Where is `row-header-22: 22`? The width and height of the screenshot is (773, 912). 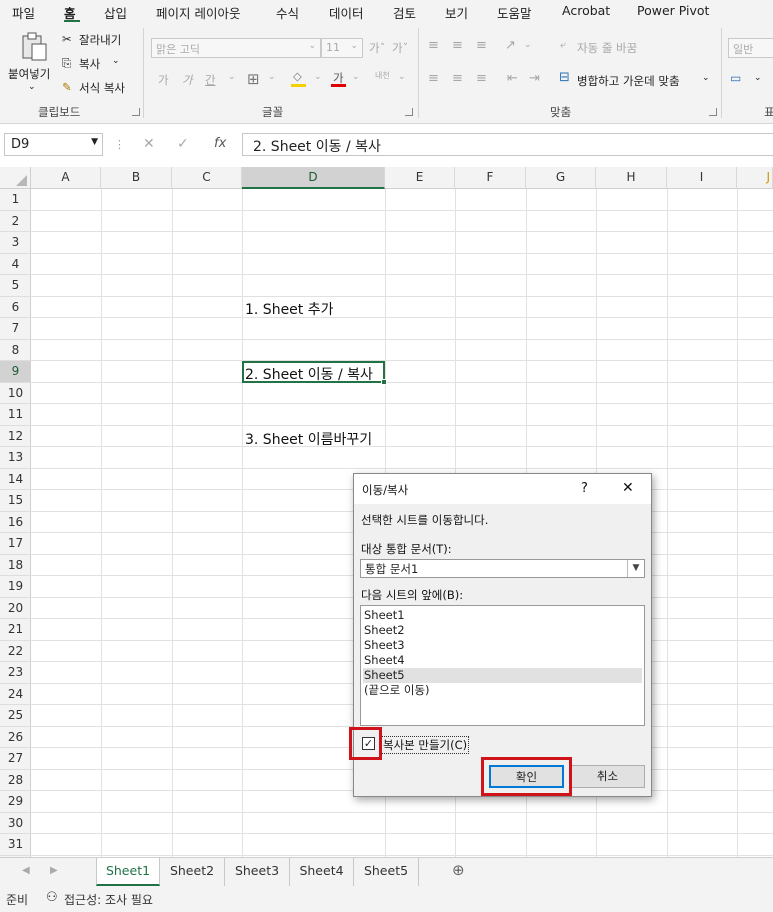 row-header-22: 22 is located at coordinates (15, 651).